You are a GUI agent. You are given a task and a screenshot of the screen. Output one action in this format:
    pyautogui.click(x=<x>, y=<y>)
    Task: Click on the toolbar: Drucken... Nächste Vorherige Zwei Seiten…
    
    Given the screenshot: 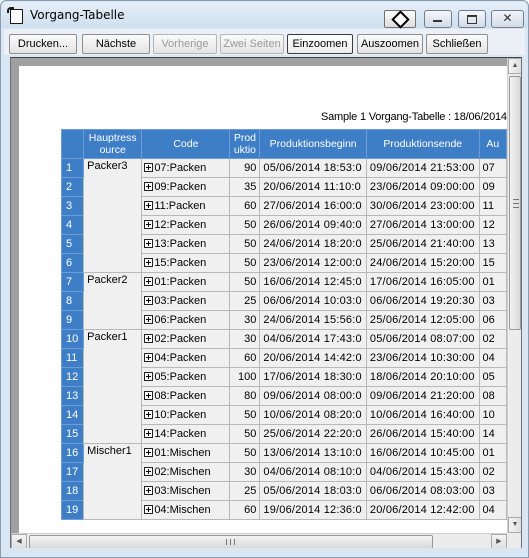 What is the action you would take?
    pyautogui.click(x=264, y=42)
    